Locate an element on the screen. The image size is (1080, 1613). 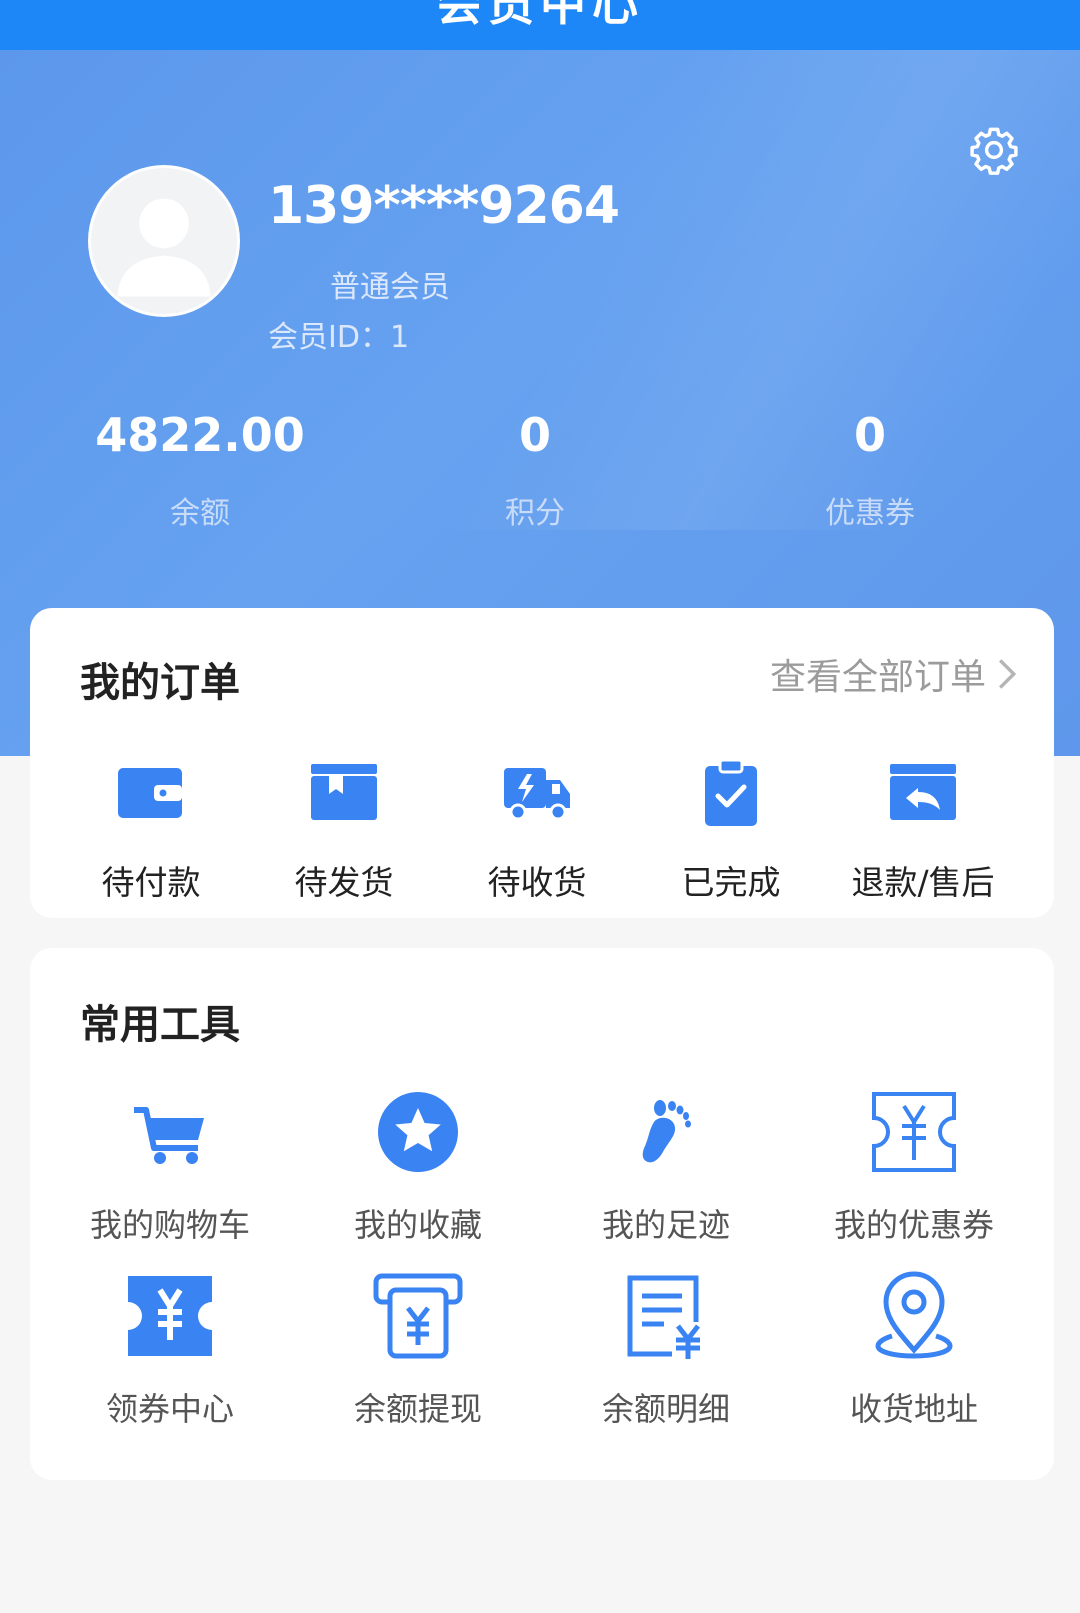
tools-title: 常用工具 is located at coordinates (160, 1025).